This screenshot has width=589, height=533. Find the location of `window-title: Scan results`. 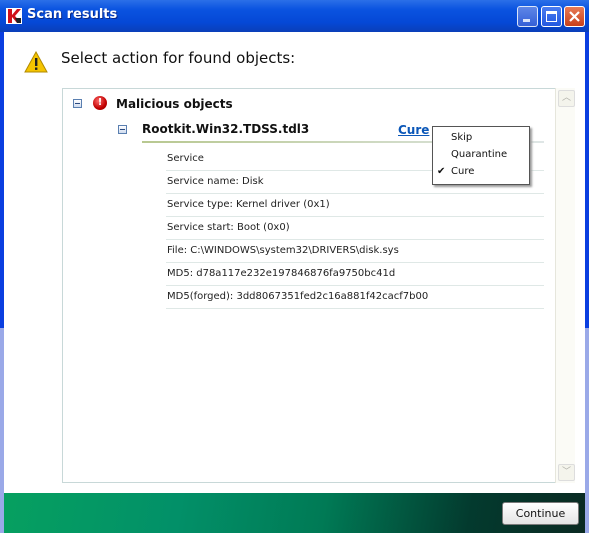

window-title: Scan results is located at coordinates (72, 14).